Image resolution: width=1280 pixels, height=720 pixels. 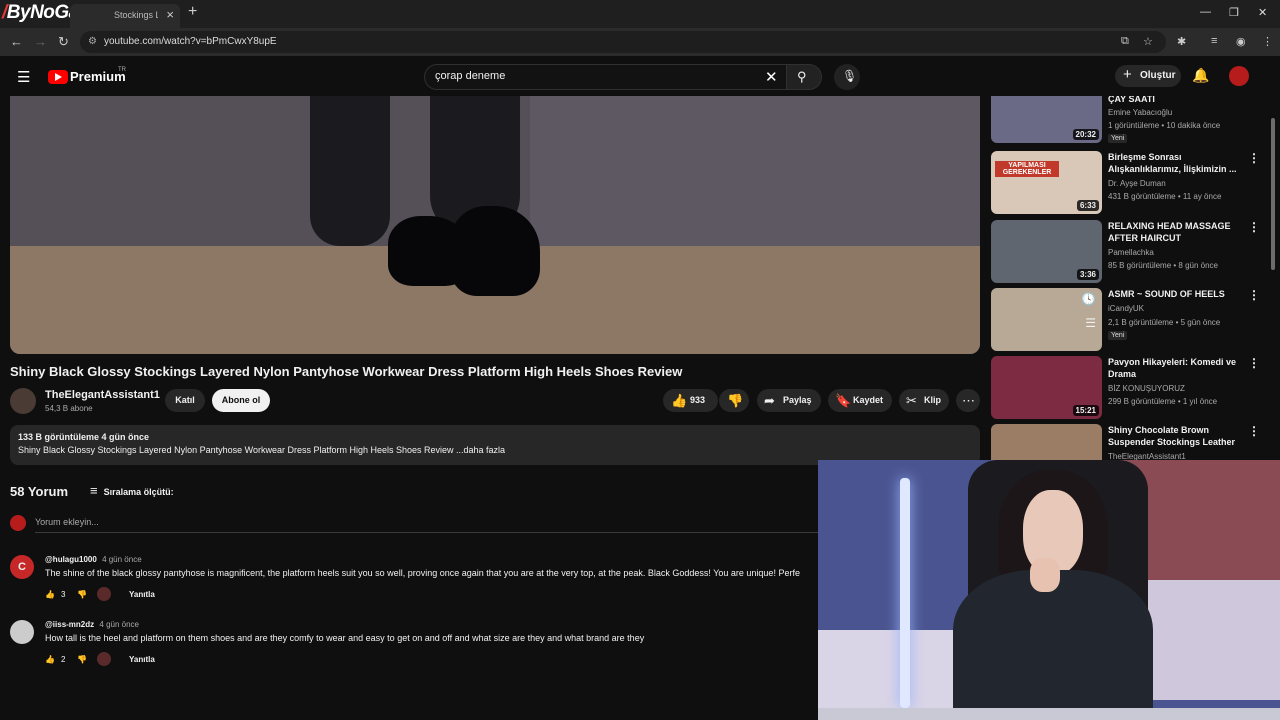 What do you see at coordinates (132, 490) in the screenshot?
I see `sort-button: ≡ Sıralama ölçütü:` at bounding box center [132, 490].